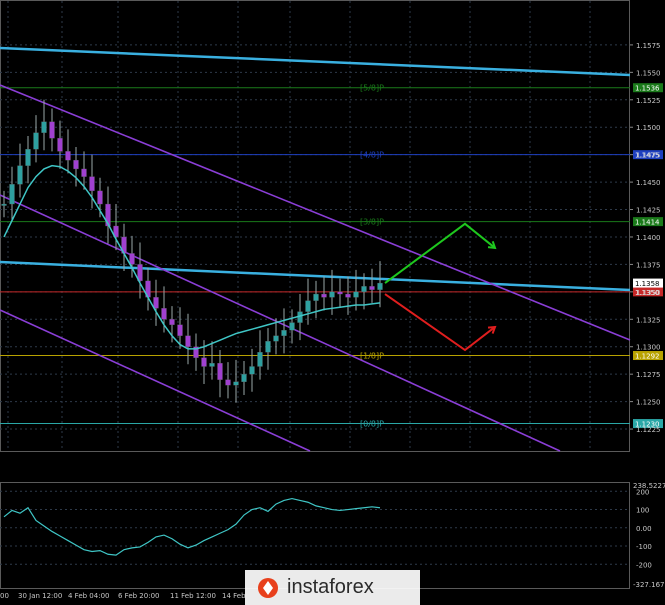  Describe the element at coordinates (138, 596) in the screenshot. I see `time-axis-label: 6 Feb 20:00` at that location.